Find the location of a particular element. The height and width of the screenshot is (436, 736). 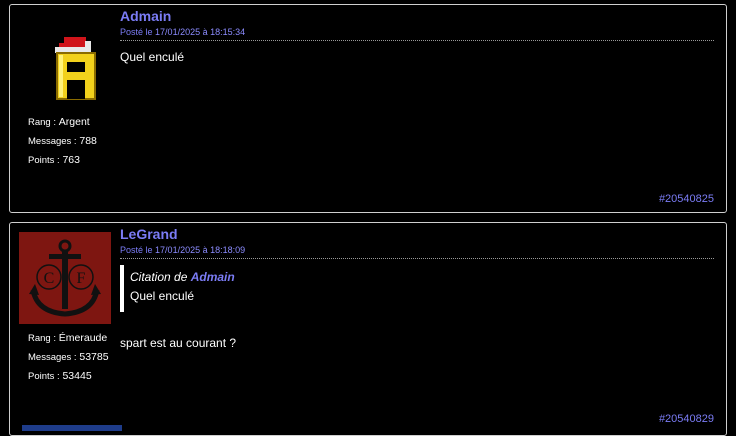

author-name: Admain is located at coordinates (417, 16).